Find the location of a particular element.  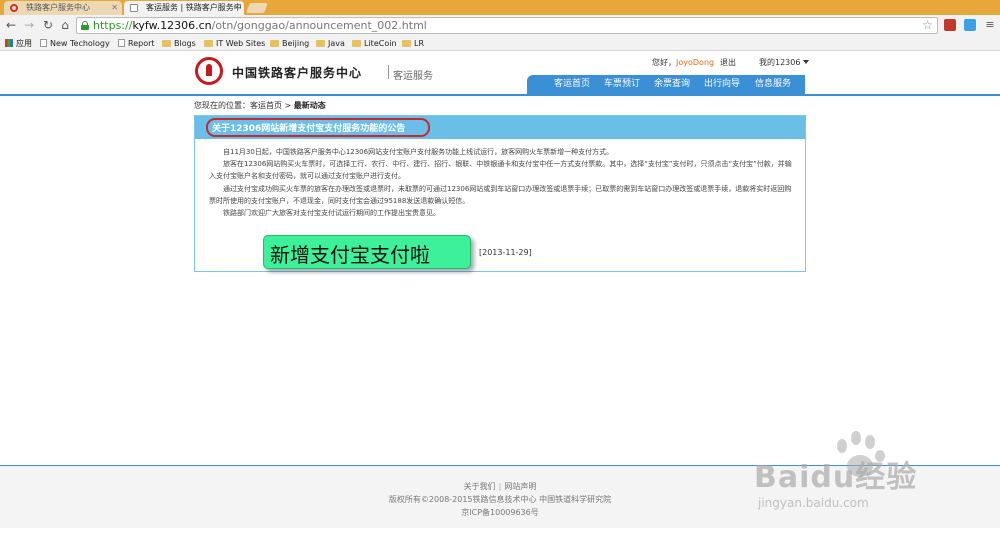

watermark-brand: Baidu经验 is located at coordinates (836, 477).